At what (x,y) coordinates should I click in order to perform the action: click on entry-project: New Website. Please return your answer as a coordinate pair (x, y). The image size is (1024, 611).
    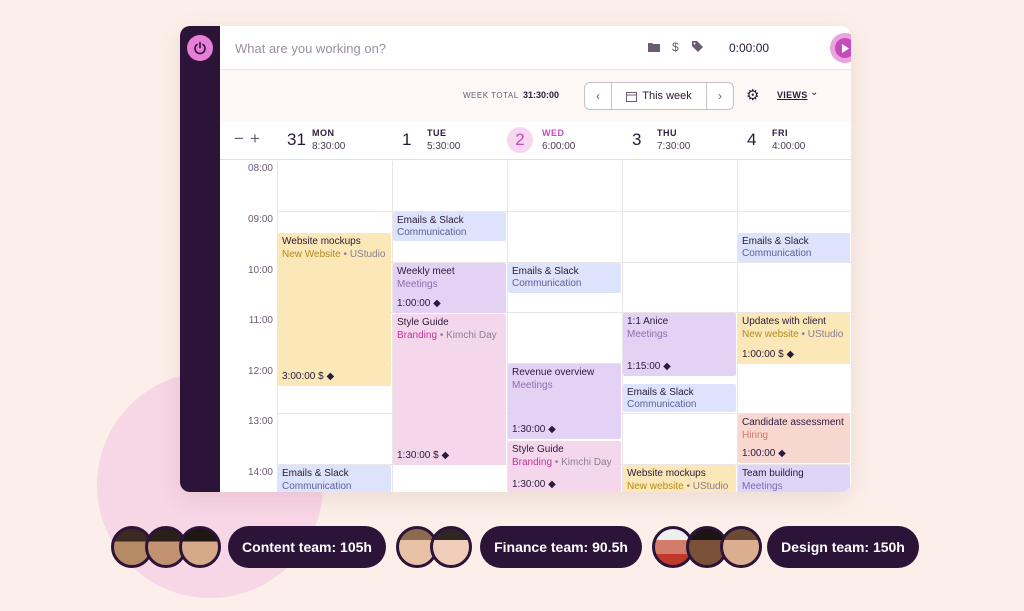
    Looking at the image, I should click on (311, 254).